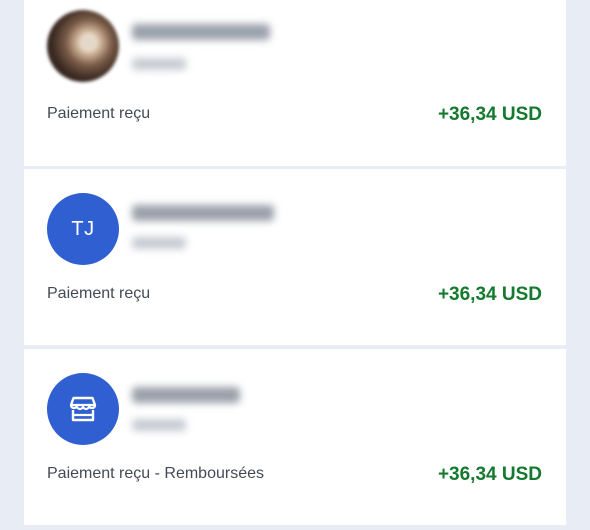  I want to click on transaction-description: Paiement reçu - Remboursées, so click(155, 473).